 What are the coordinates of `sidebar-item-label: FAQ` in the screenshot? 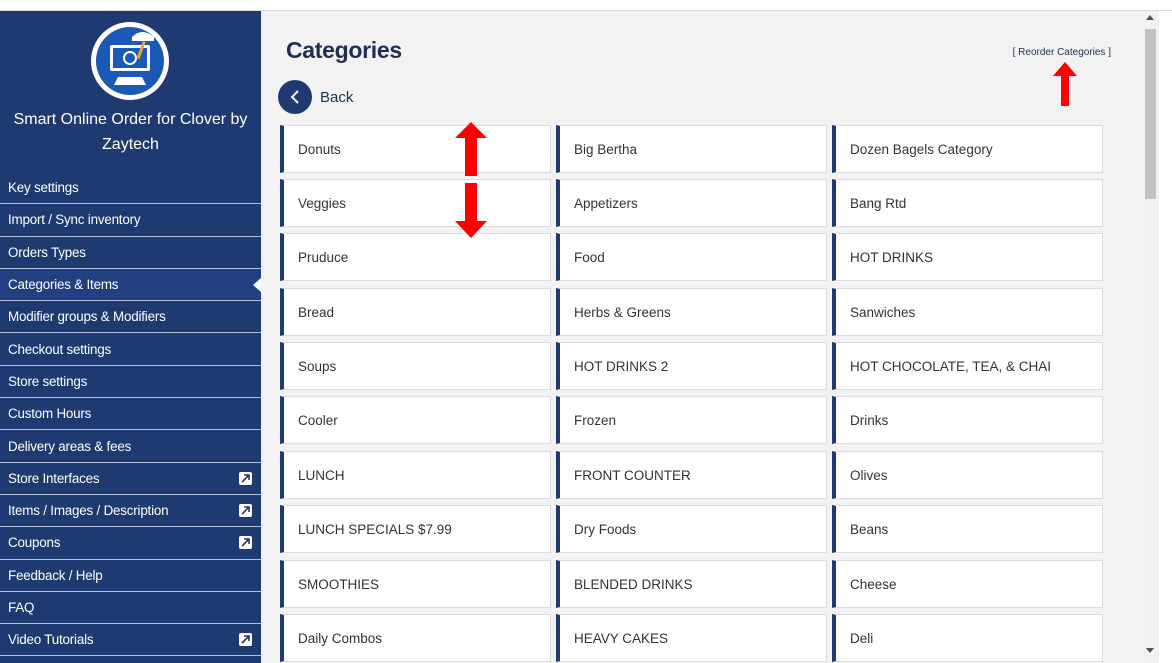 It's located at (21, 607).